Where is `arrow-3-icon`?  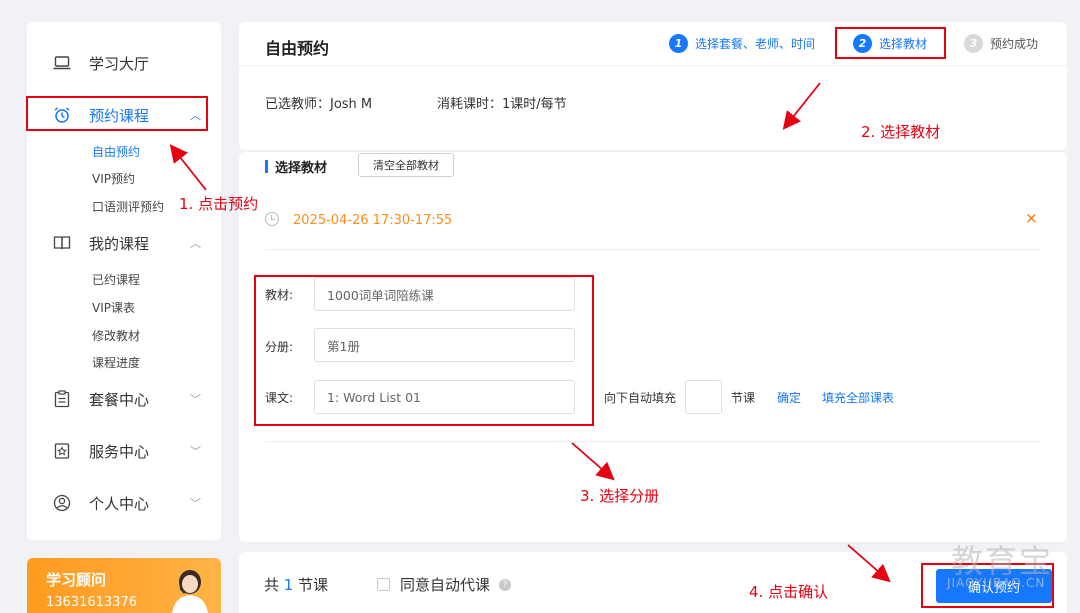
arrow-3-icon is located at coordinates (593, 461).